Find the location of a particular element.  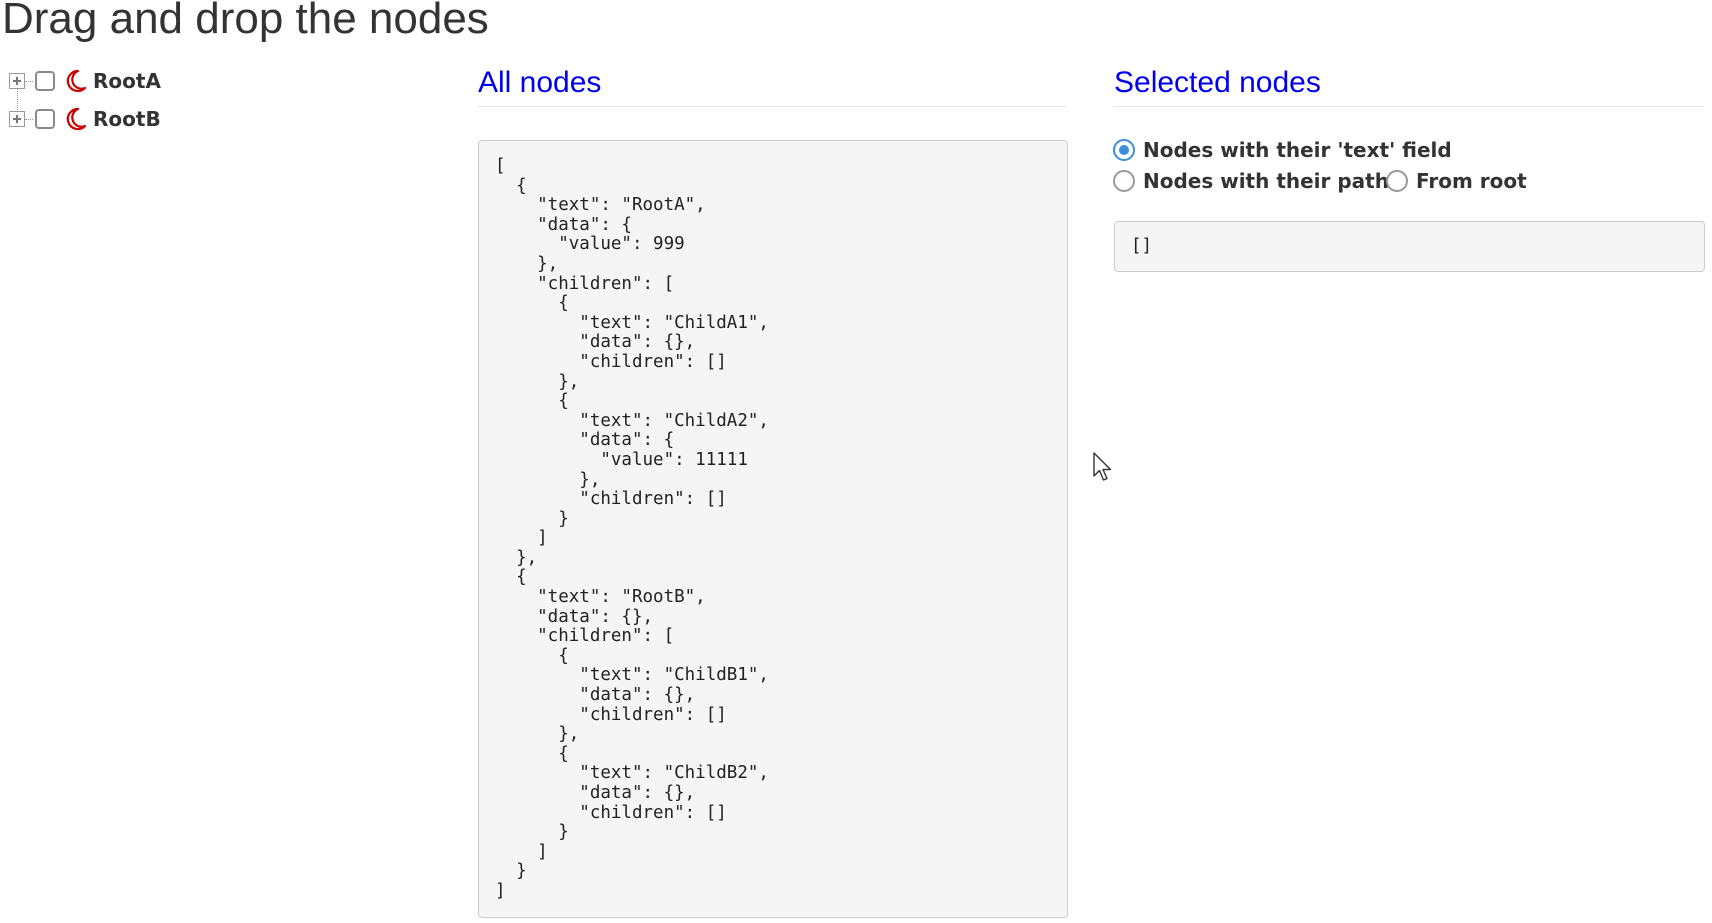

radio-label: Nodes with their 'text' field is located at coordinates (1297, 150).